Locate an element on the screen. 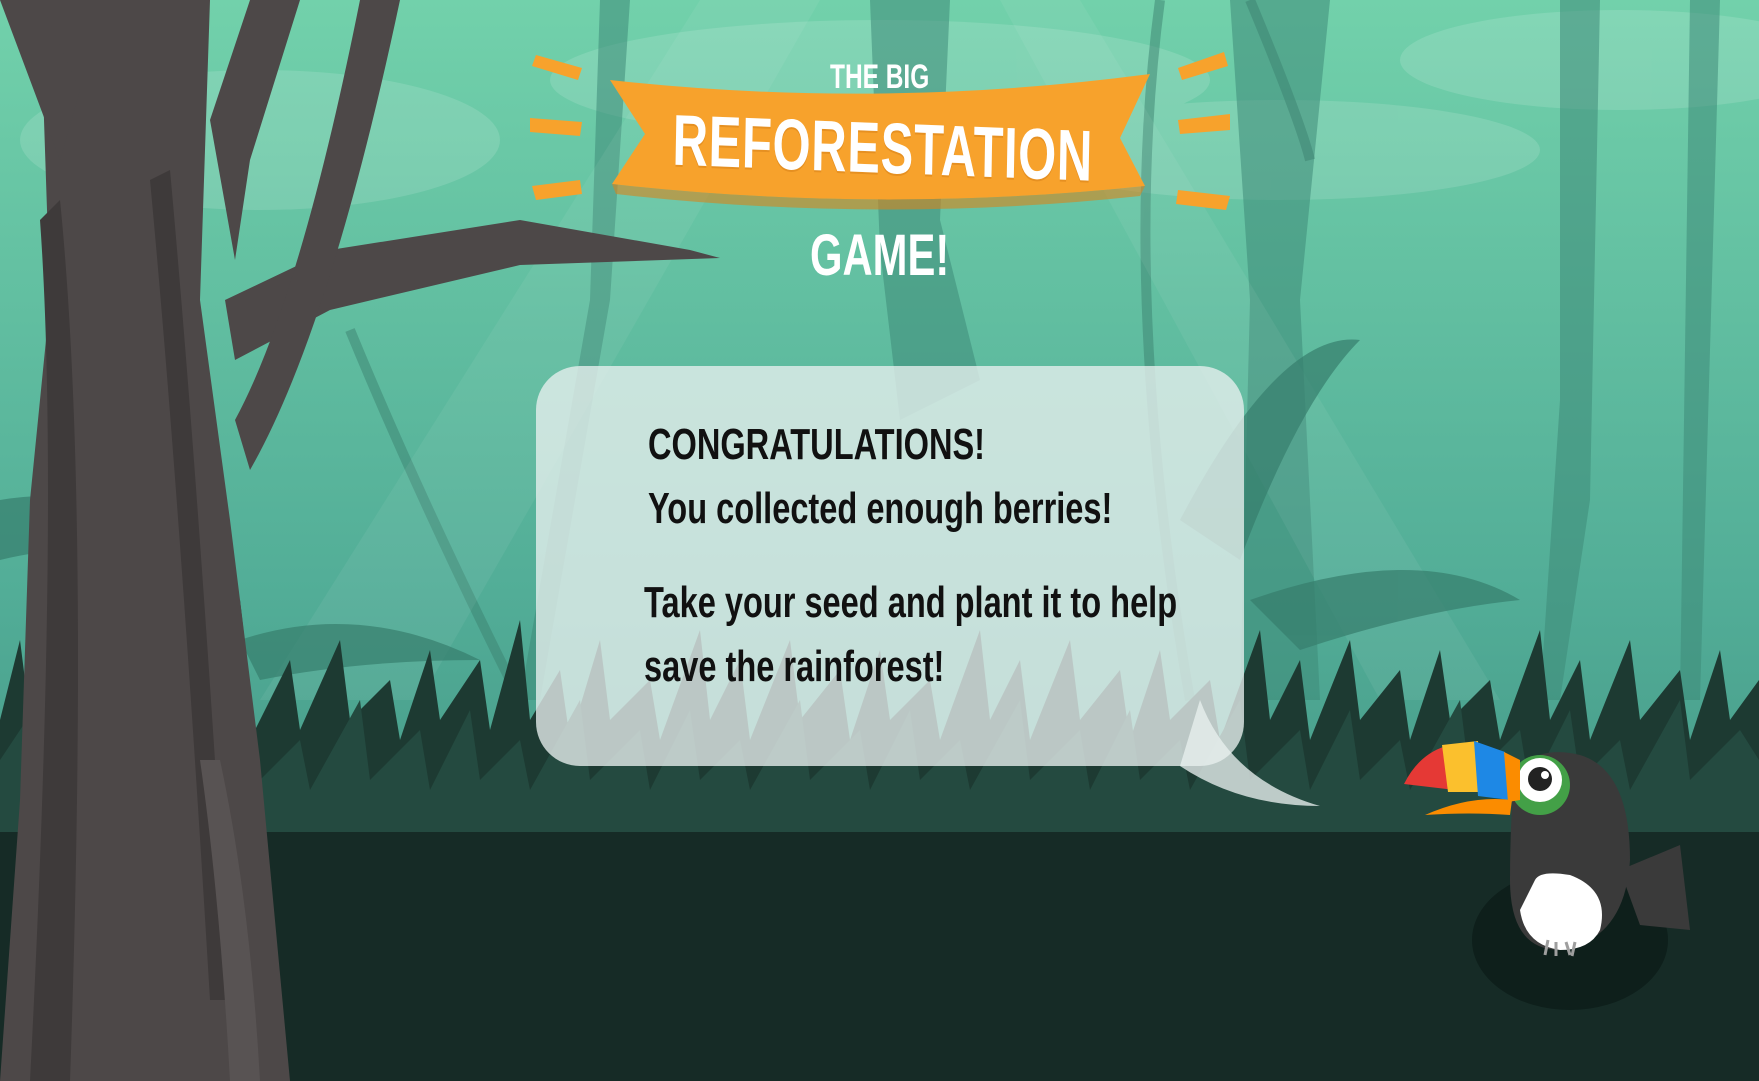 The height and width of the screenshot is (1081, 1759). message-heading: CONGRATULATIONS! is located at coordinates (817, 444).